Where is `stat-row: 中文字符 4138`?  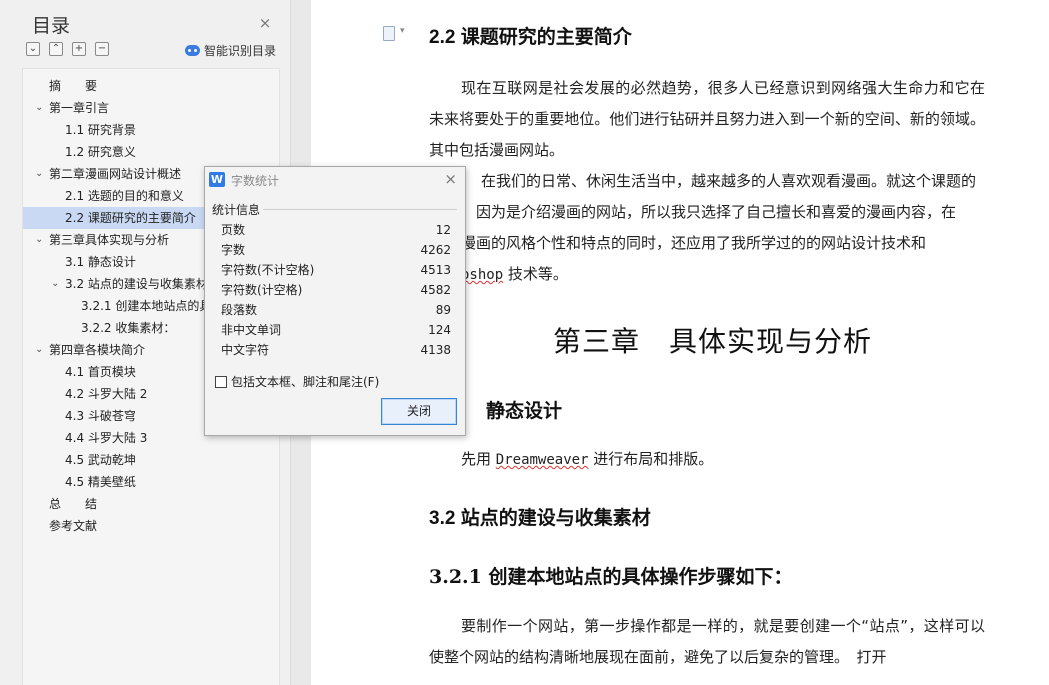
stat-row: 中文字符 4138 is located at coordinates (336, 350).